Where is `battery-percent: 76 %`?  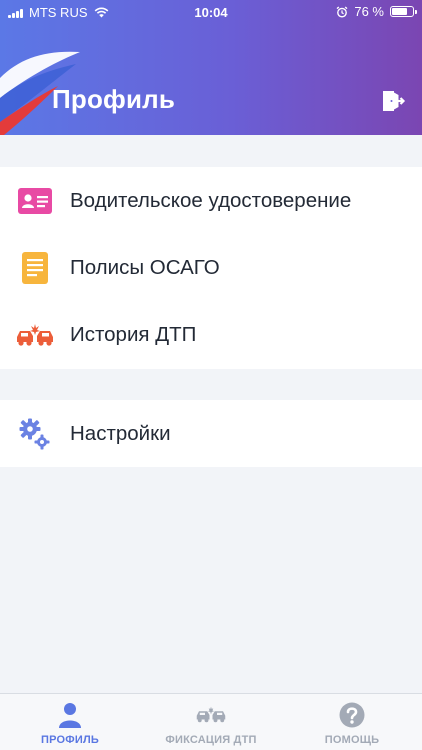 battery-percent: 76 % is located at coordinates (369, 11).